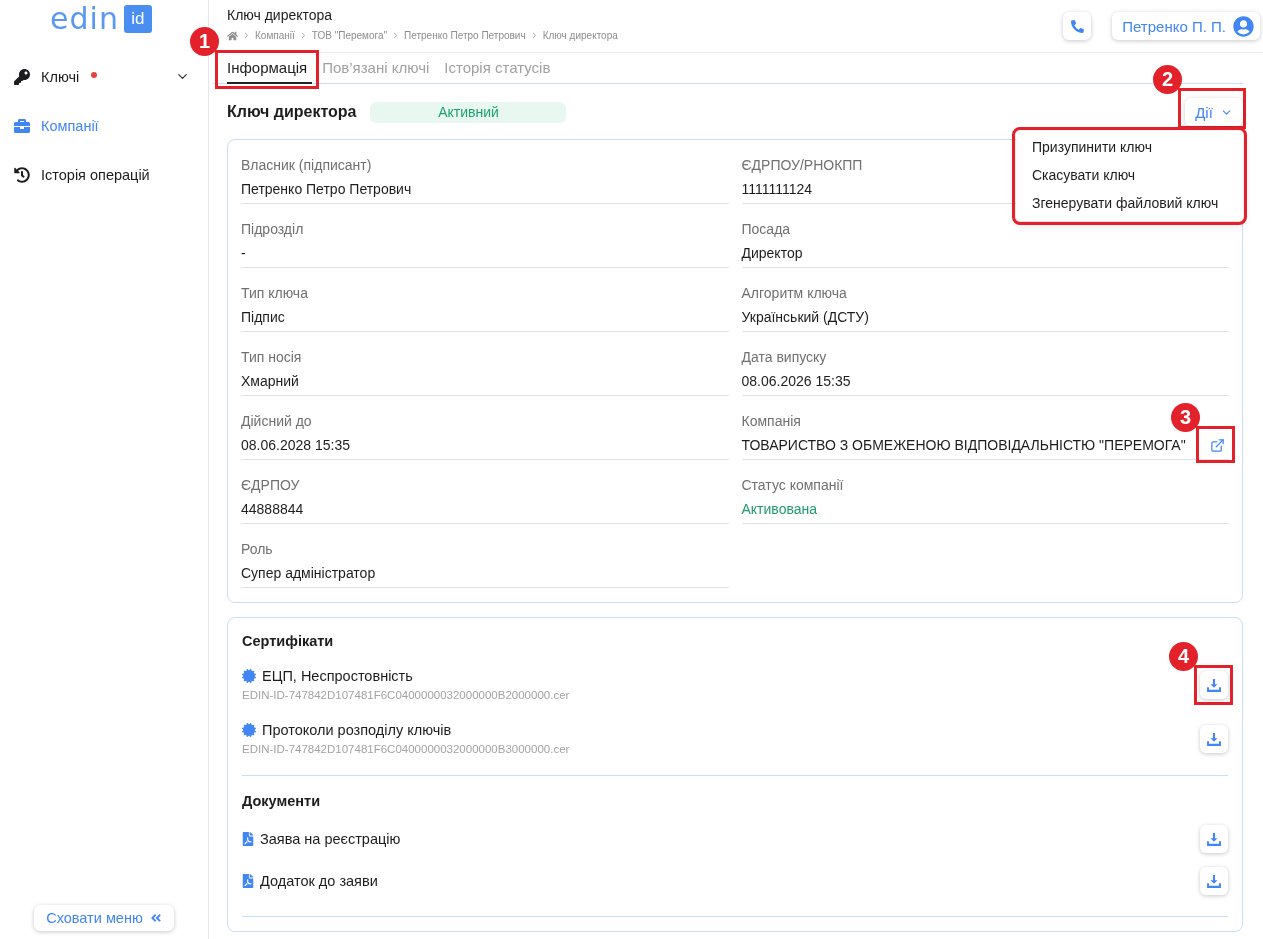 The height and width of the screenshot is (939, 1263). Describe the element at coordinates (155, 918) in the screenshot. I see `double-chevron-left-icon` at that location.